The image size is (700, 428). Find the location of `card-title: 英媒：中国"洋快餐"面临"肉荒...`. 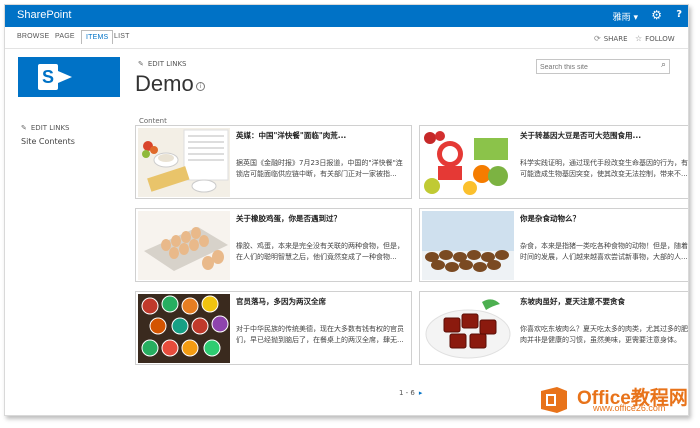

card-title: 英媒：中国"洋快餐"面临"肉荒... is located at coordinates (322, 135).